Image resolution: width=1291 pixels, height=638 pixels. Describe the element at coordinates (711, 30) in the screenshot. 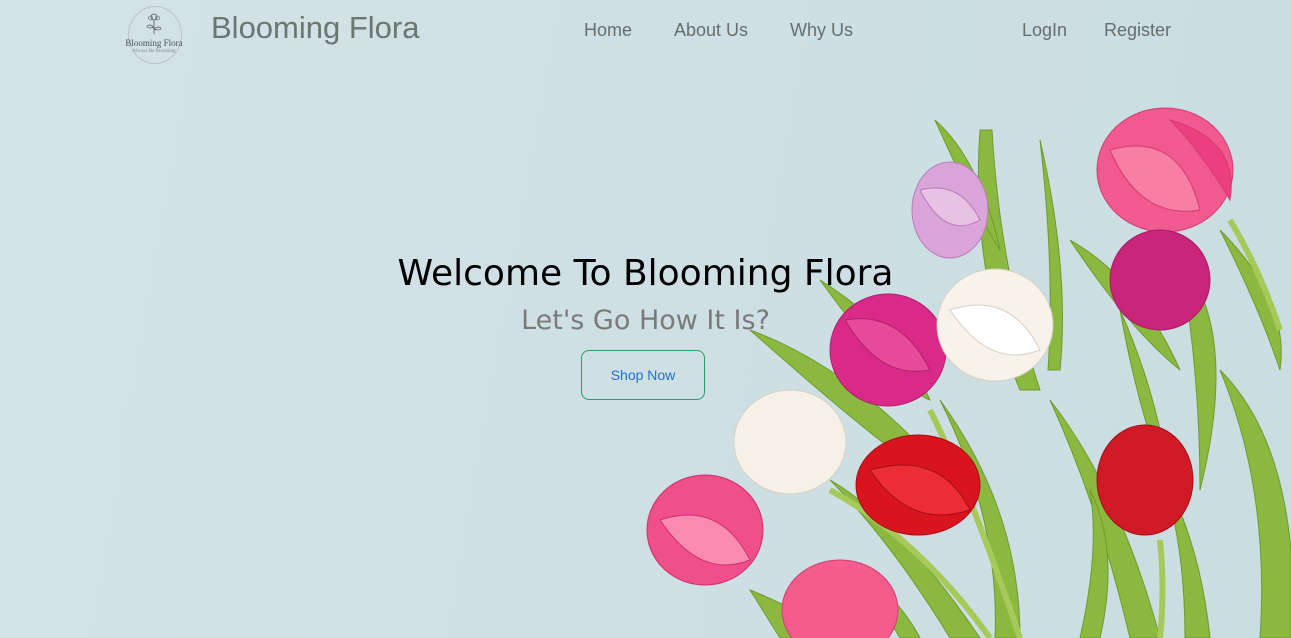

I see `nav-about-link: About Us` at that location.